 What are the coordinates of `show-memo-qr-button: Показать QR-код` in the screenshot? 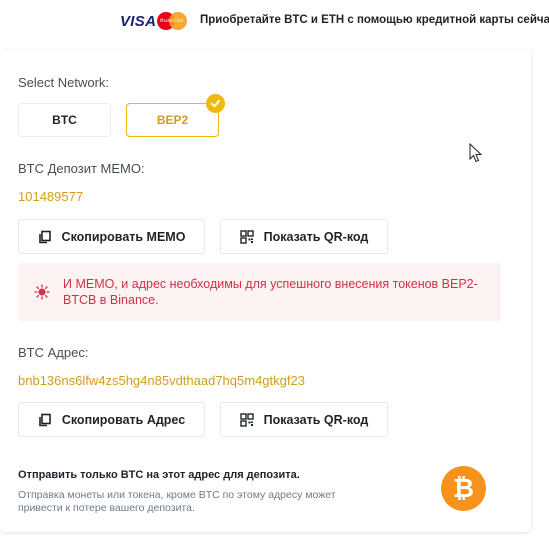 It's located at (304, 236).